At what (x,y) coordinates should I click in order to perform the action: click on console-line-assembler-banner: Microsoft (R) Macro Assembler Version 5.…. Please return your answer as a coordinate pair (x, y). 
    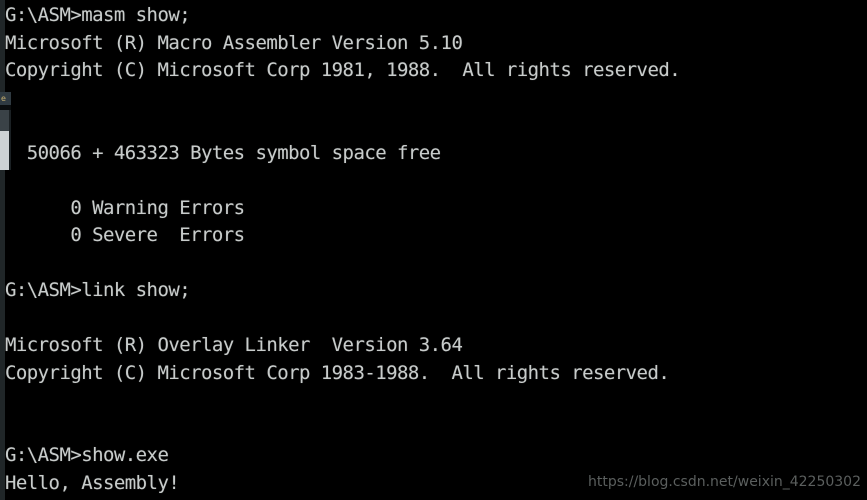
    Looking at the image, I should click on (234, 42).